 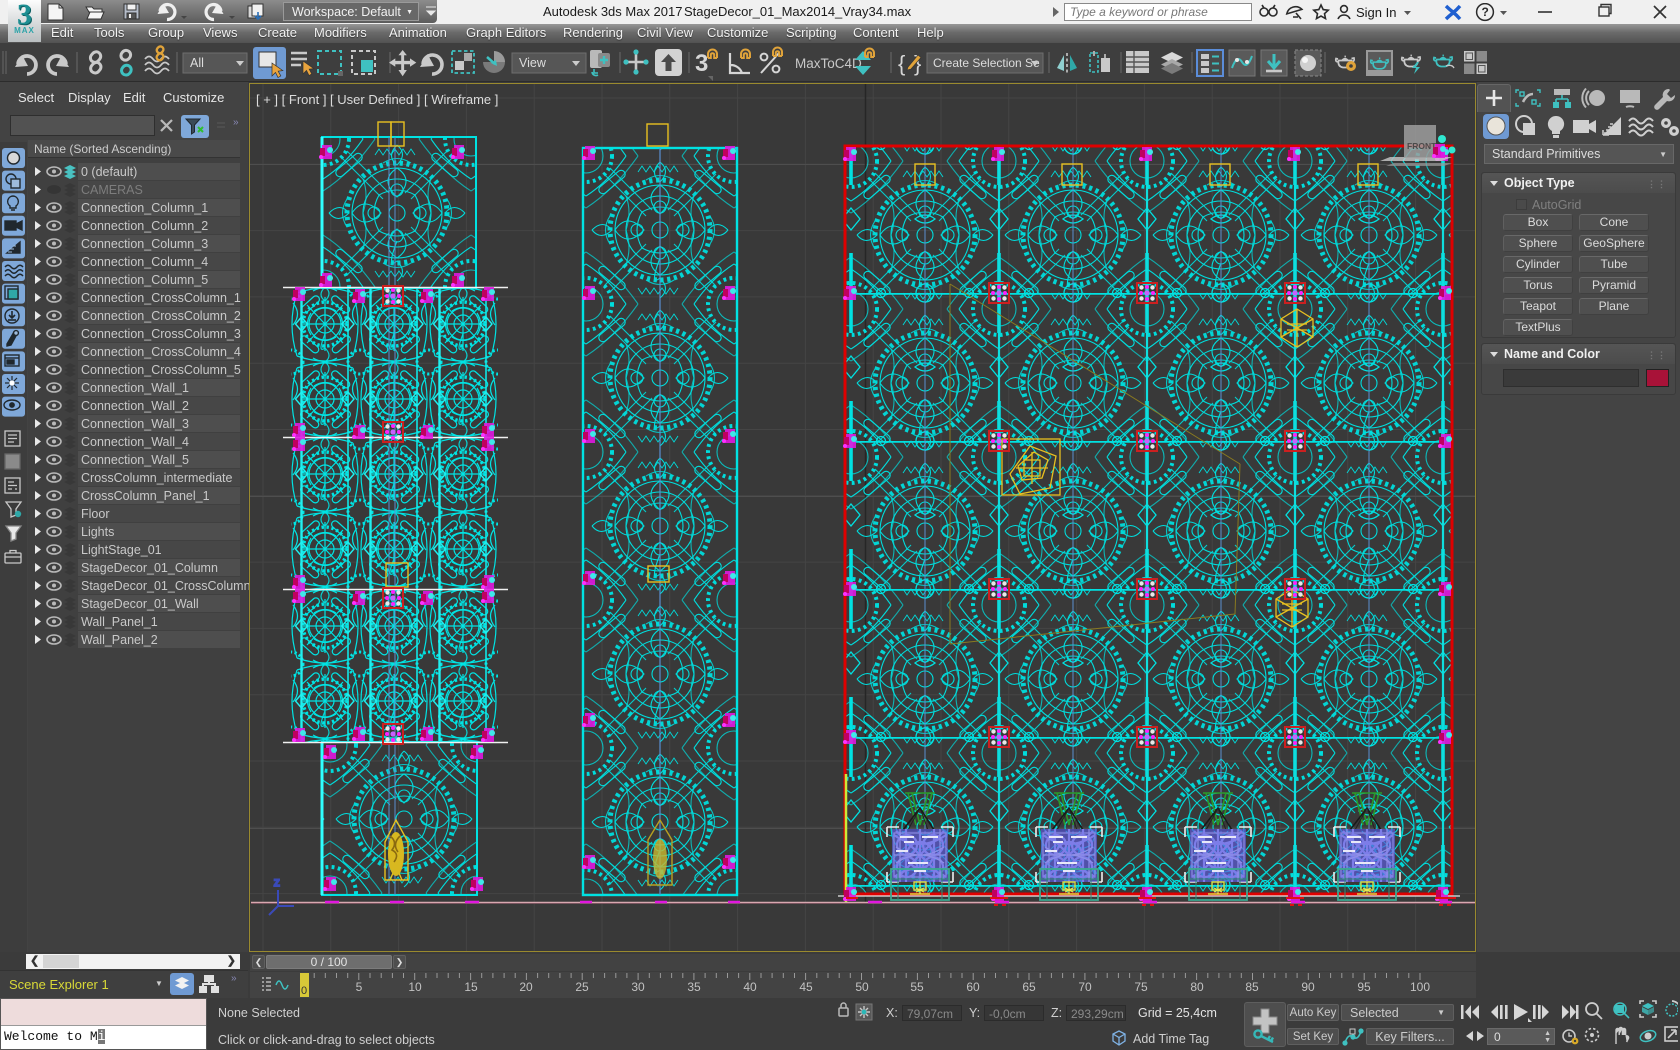 What do you see at coordinates (973, 987) in the screenshot?
I see `svg-text: 60` at bounding box center [973, 987].